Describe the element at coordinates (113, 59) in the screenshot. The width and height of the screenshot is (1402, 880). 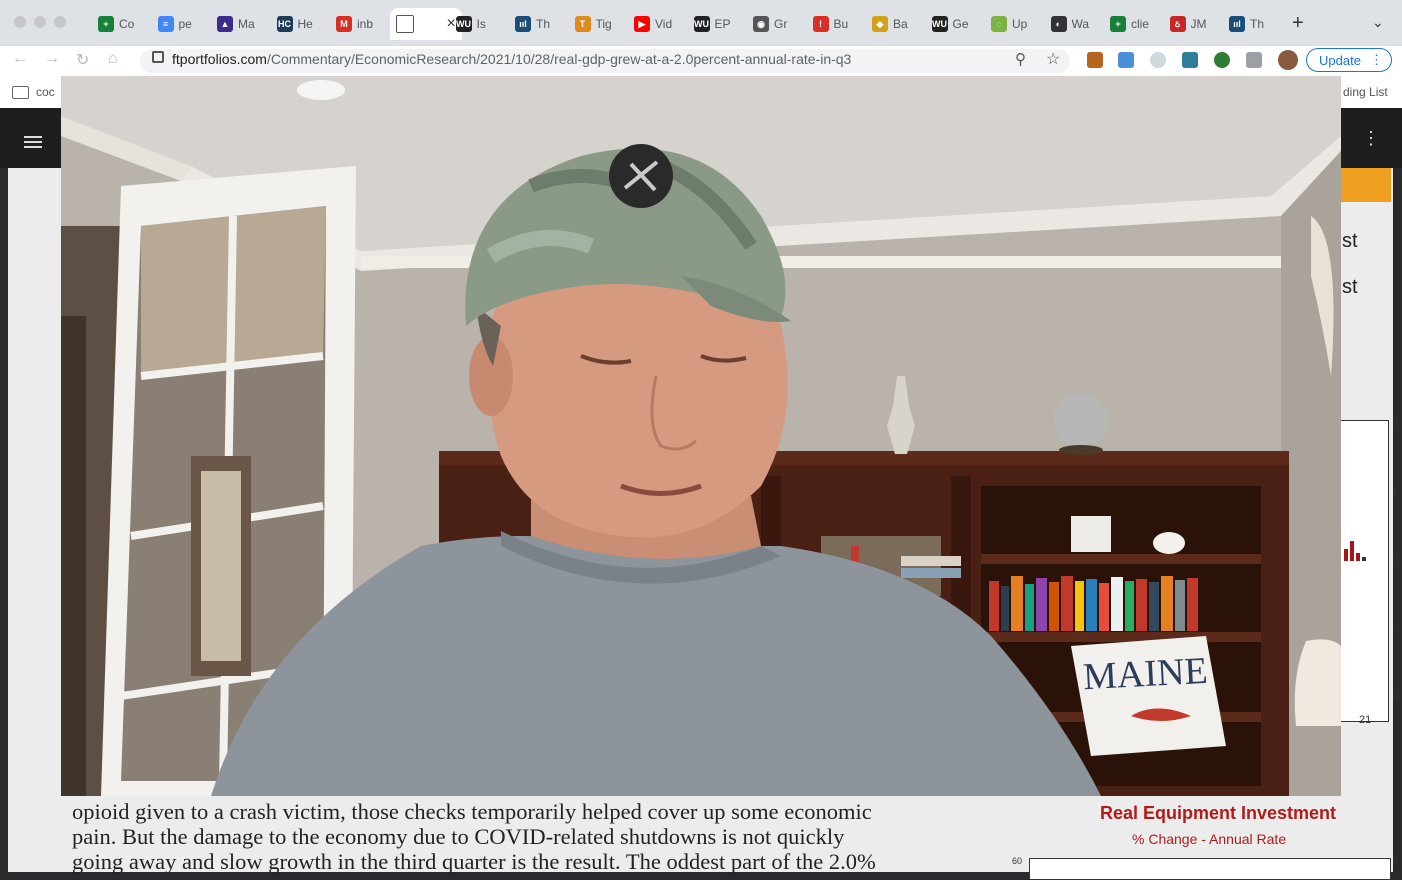
I see `home-icon: ⌂` at that location.